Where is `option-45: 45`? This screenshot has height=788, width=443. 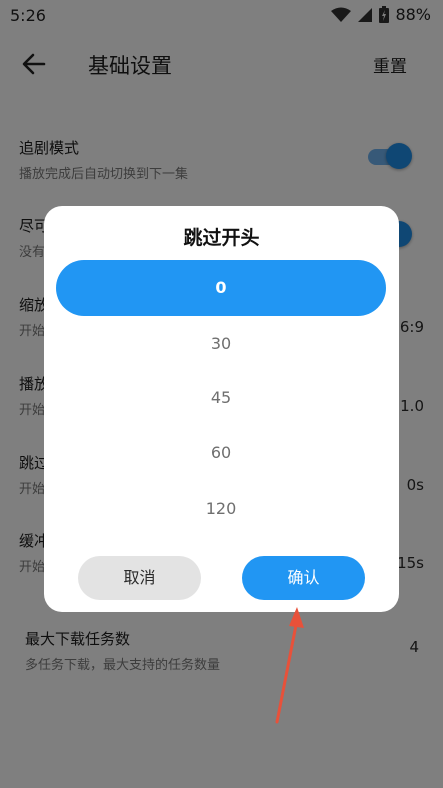 option-45: 45 is located at coordinates (221, 398).